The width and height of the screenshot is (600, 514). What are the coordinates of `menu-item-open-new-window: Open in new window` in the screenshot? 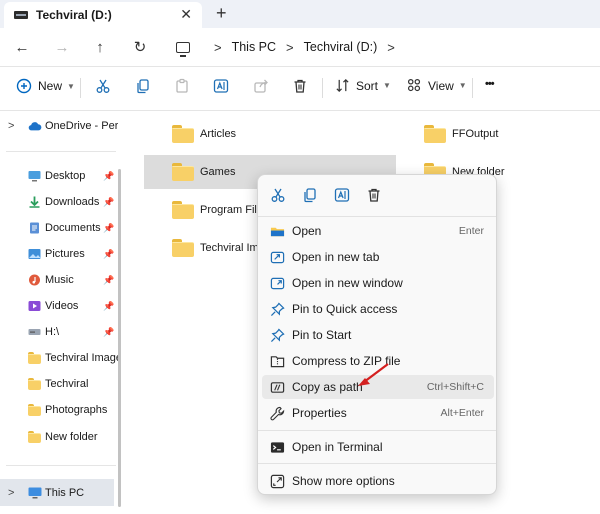 It's located at (378, 283).